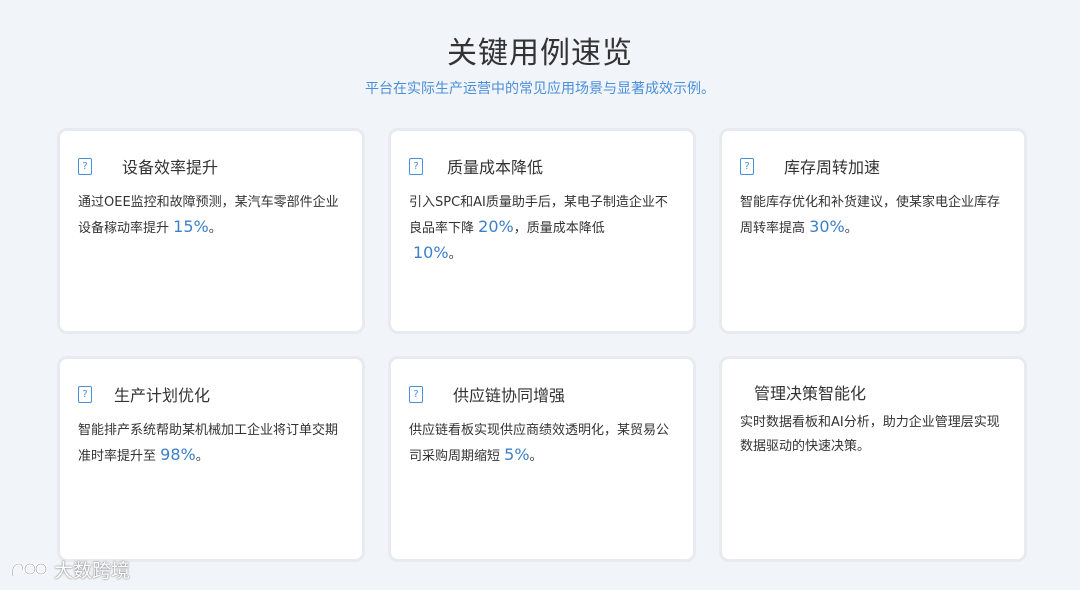  What do you see at coordinates (540, 89) in the screenshot?
I see `page-subtitle: 平台在实际生产运营中的常见应用场景与显著成效示例。` at bounding box center [540, 89].